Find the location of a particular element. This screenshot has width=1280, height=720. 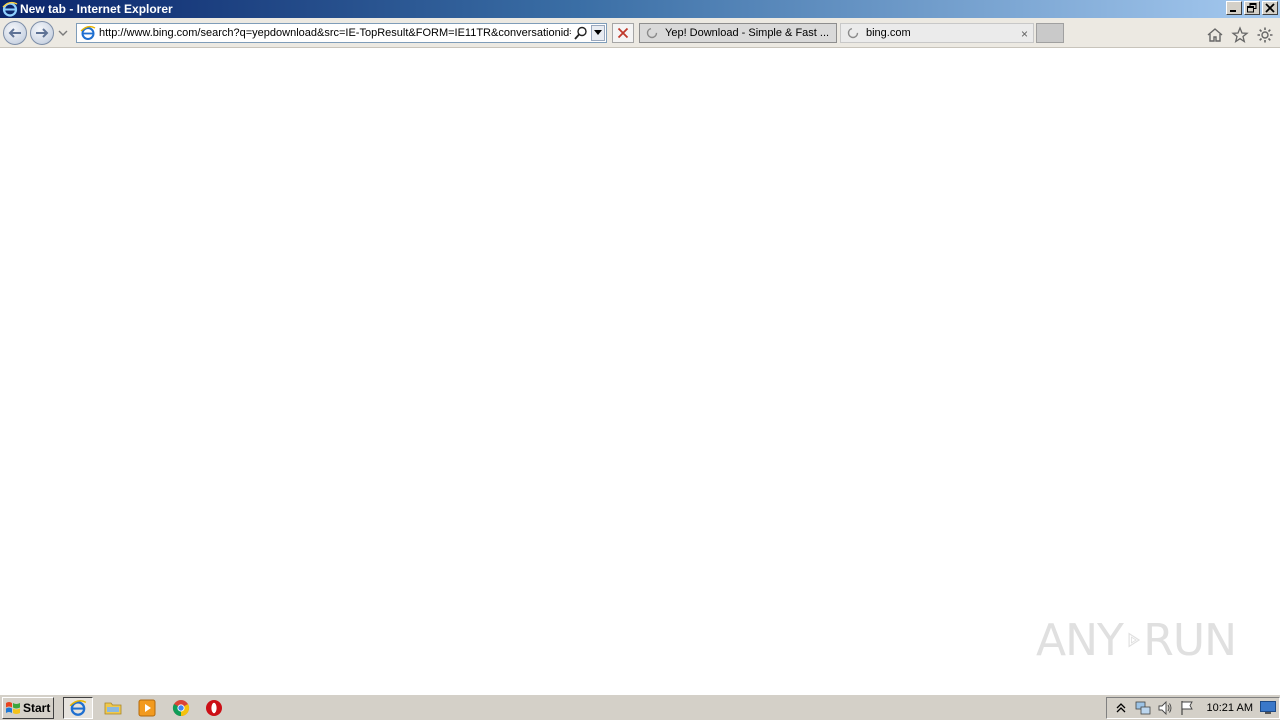

back-arrow-icon is located at coordinates (14, 33).